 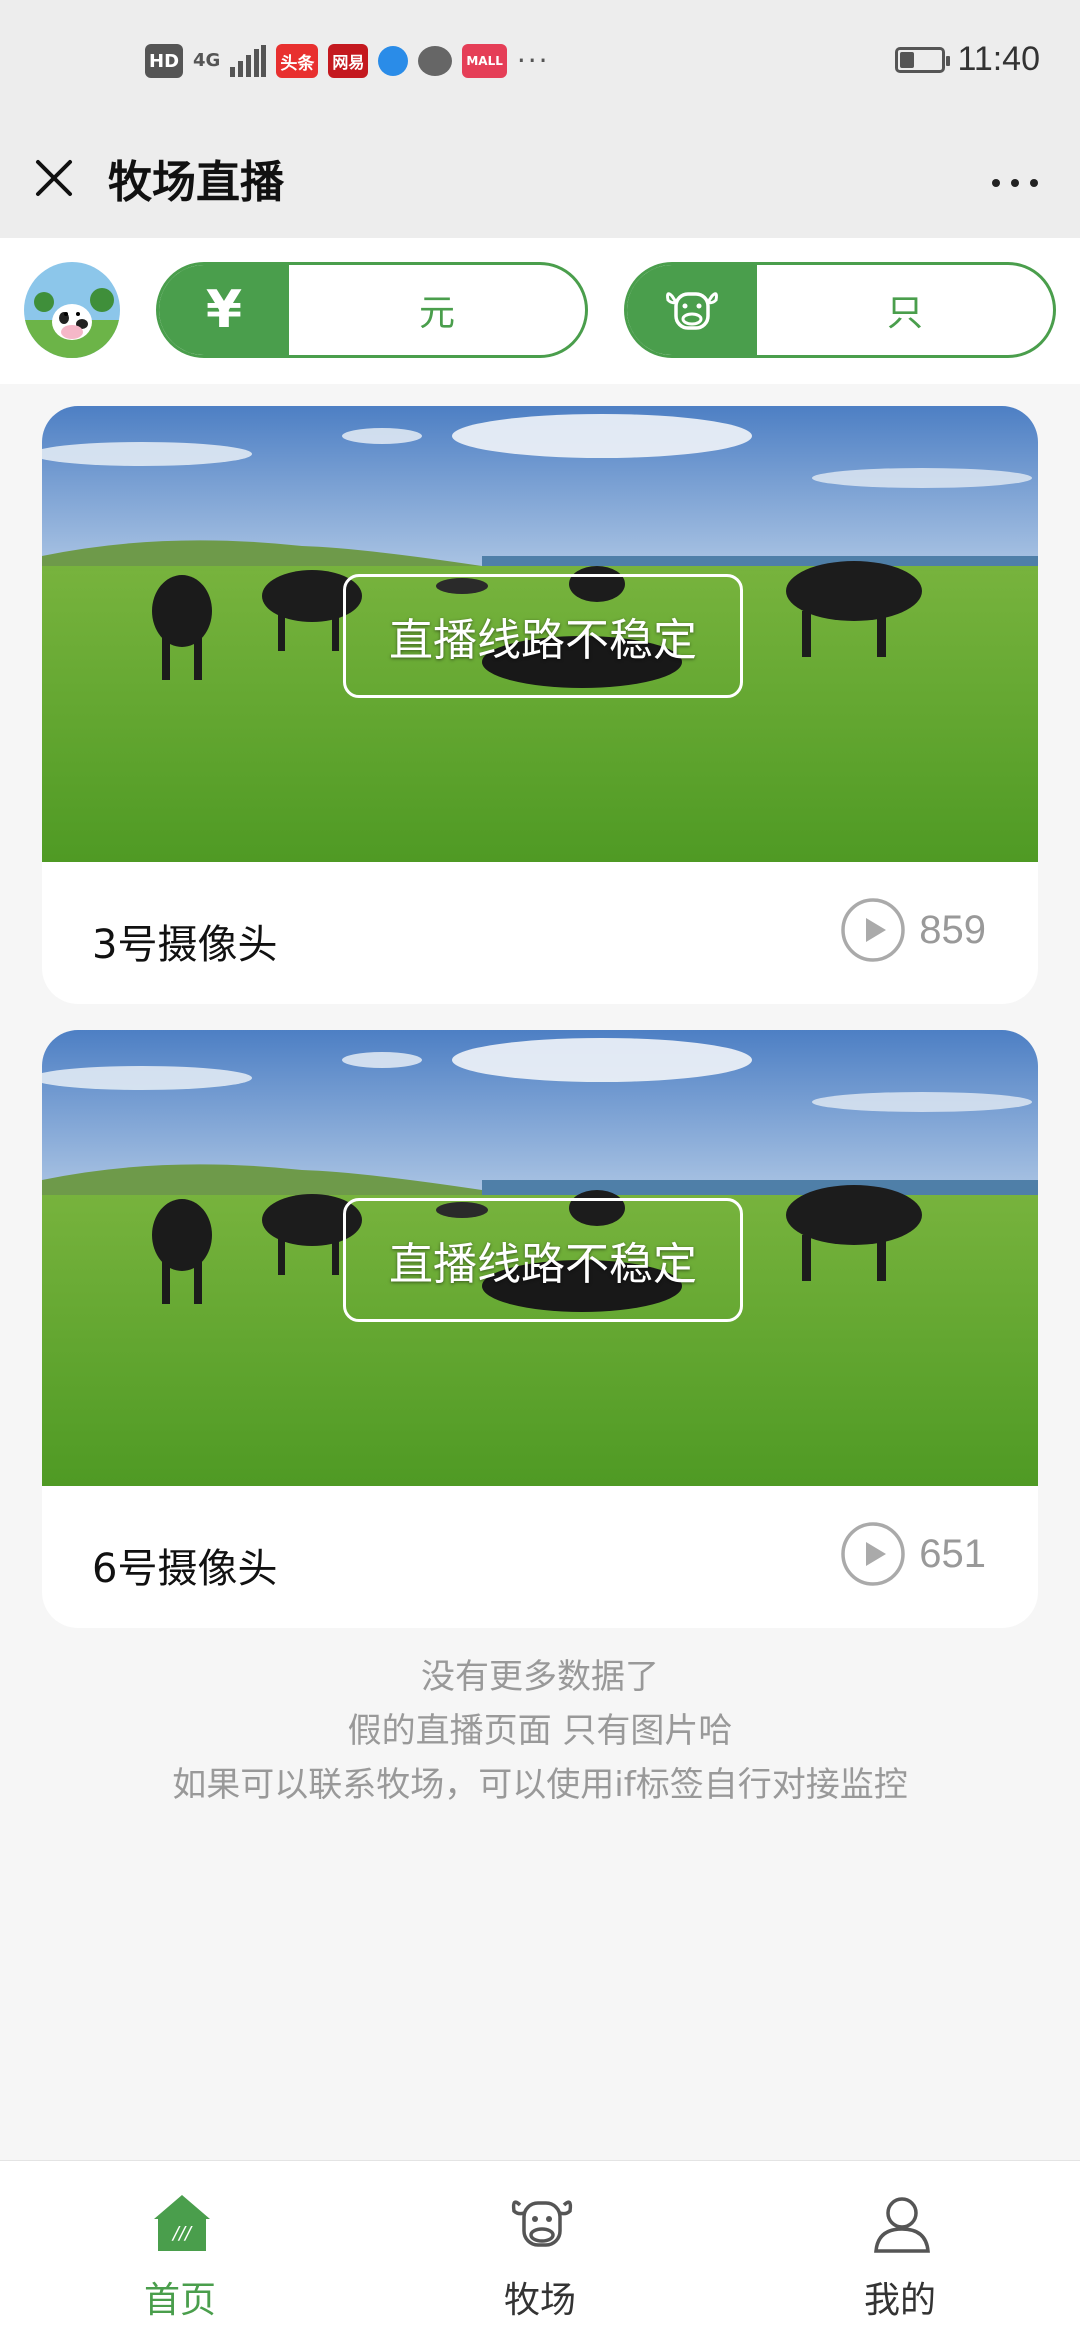 I want to click on status-icons: HD 4G 头条 网易 MALL ···, so click(x=347, y=61).